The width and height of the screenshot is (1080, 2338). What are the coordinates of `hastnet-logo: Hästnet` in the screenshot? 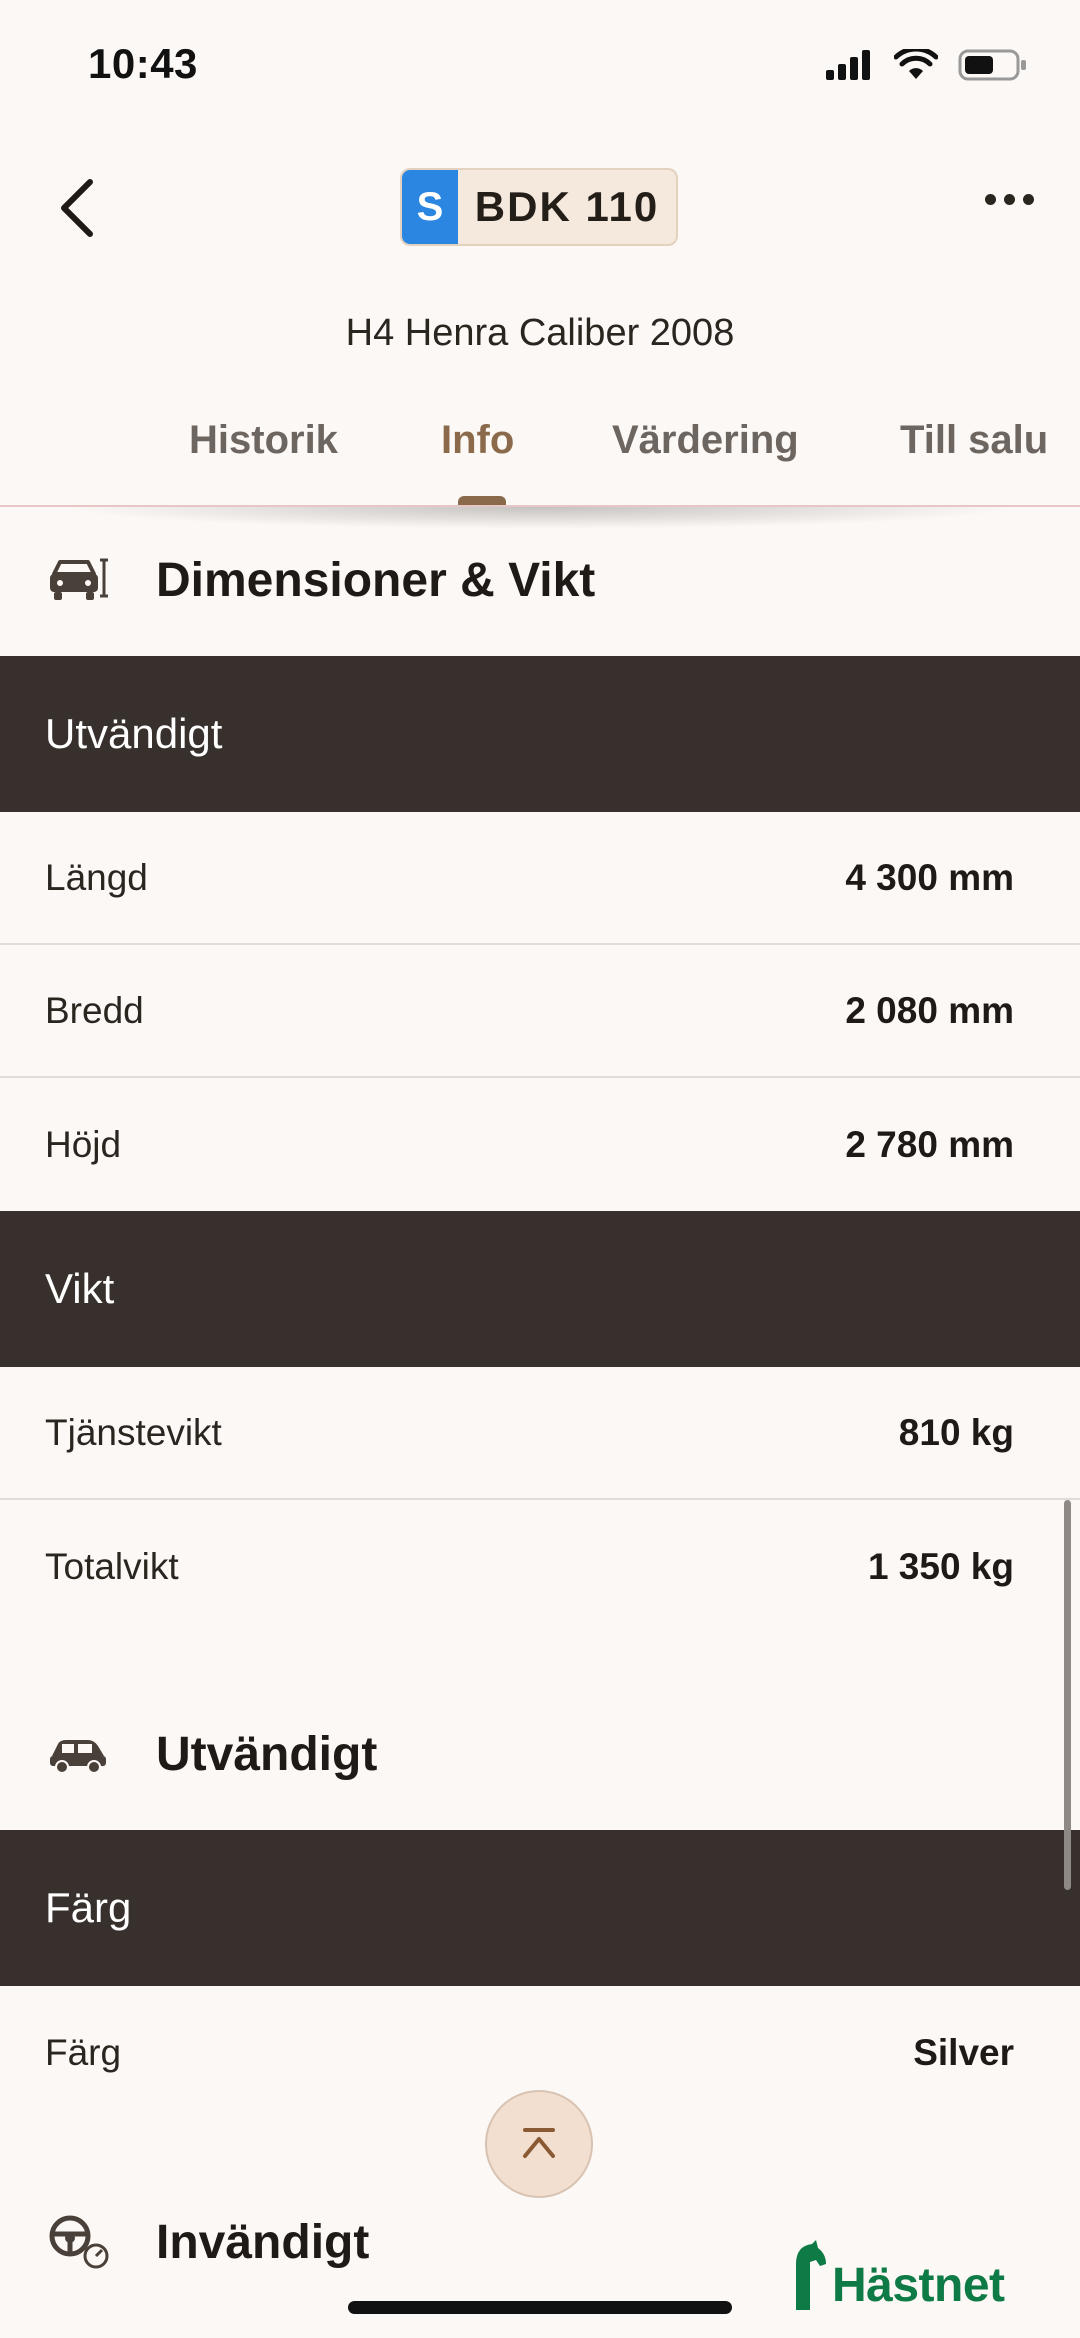 It's located at (897, 2268).